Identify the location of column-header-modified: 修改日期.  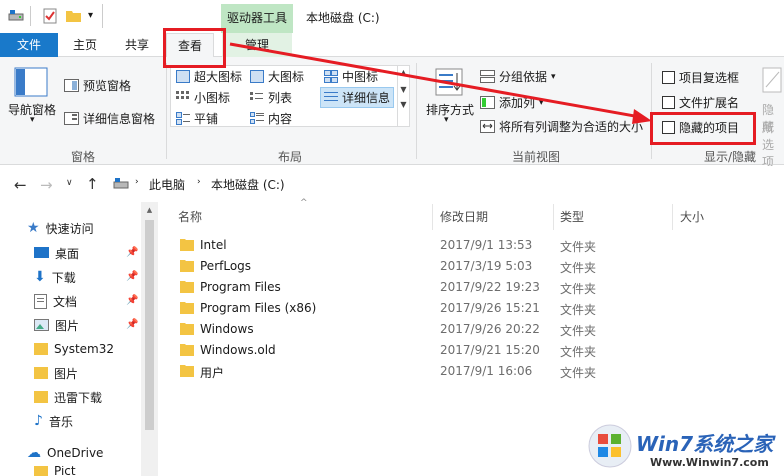
(464, 216).